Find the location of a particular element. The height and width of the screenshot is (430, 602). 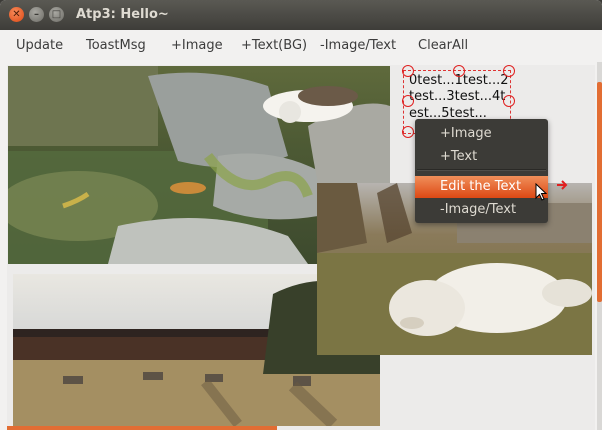

menu-item-remove-image-text: -Image/Text is located at coordinates (481, 210).